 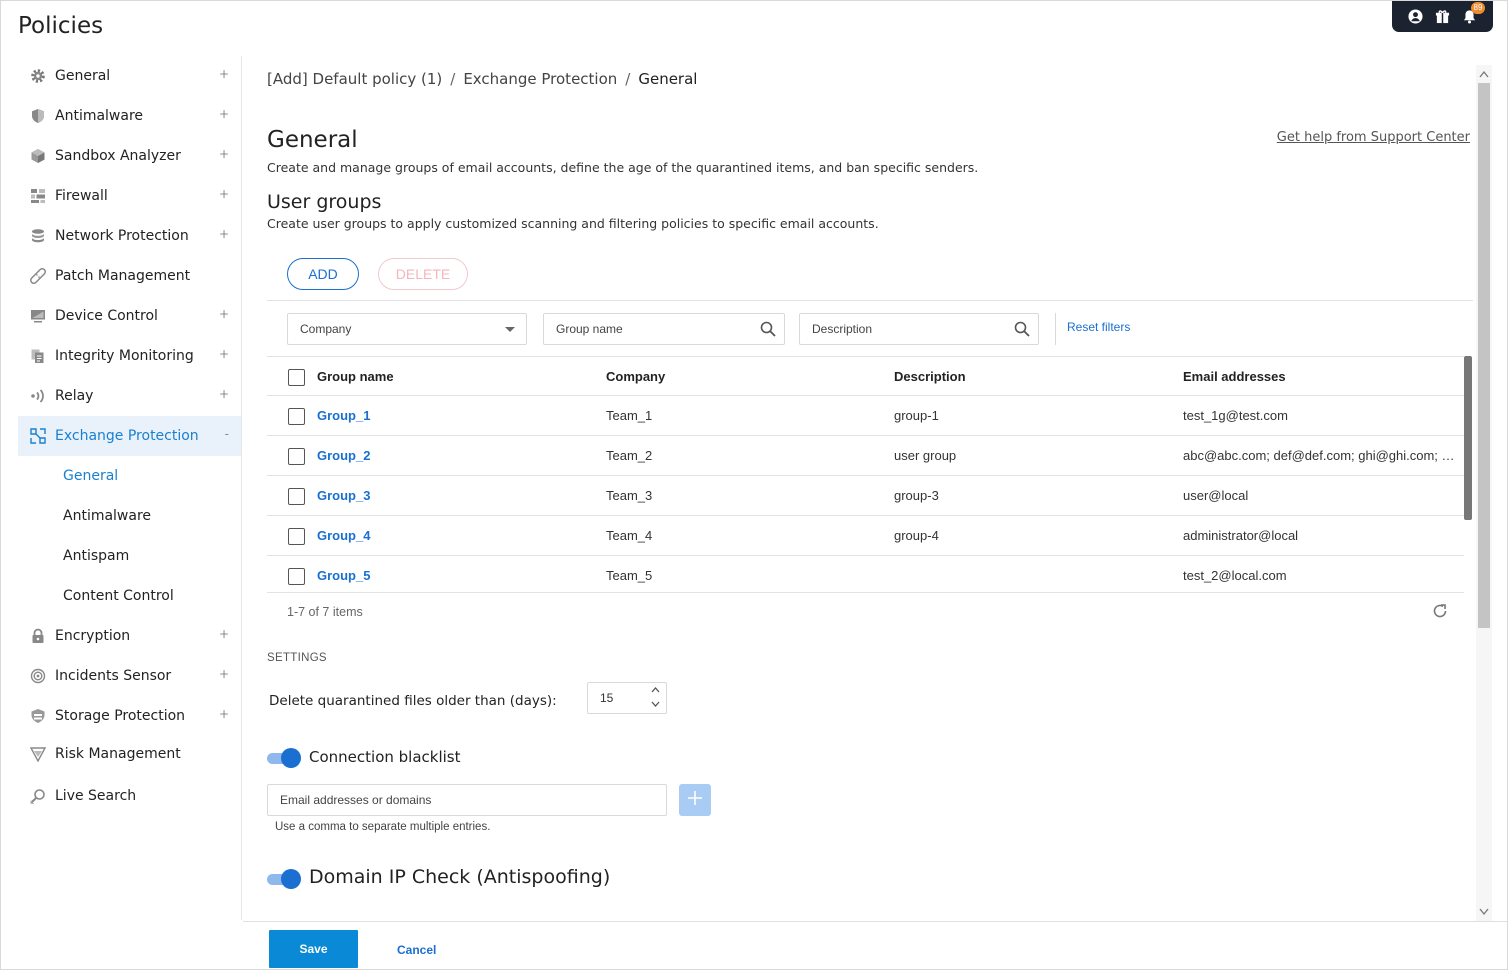 What do you see at coordinates (467, 800) in the screenshot?
I see `email-domains-input: Email addresses or domains` at bounding box center [467, 800].